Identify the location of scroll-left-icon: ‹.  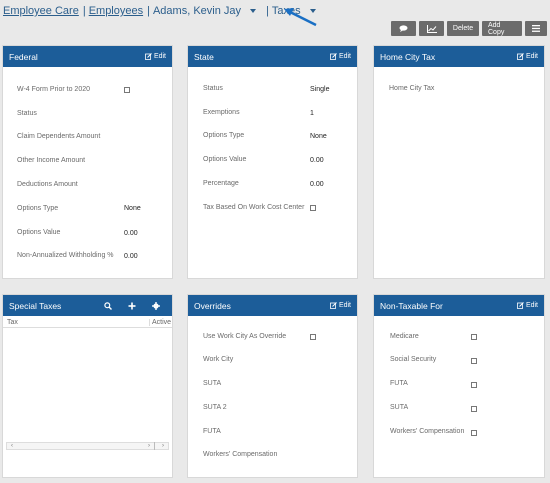
(12, 446).